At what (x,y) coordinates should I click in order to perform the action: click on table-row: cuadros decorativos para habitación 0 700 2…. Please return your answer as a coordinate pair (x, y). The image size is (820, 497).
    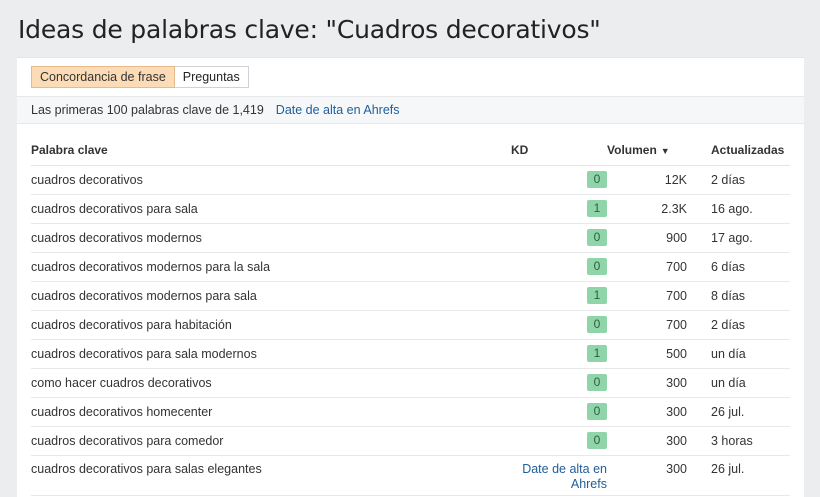
    Looking at the image, I should click on (410, 325).